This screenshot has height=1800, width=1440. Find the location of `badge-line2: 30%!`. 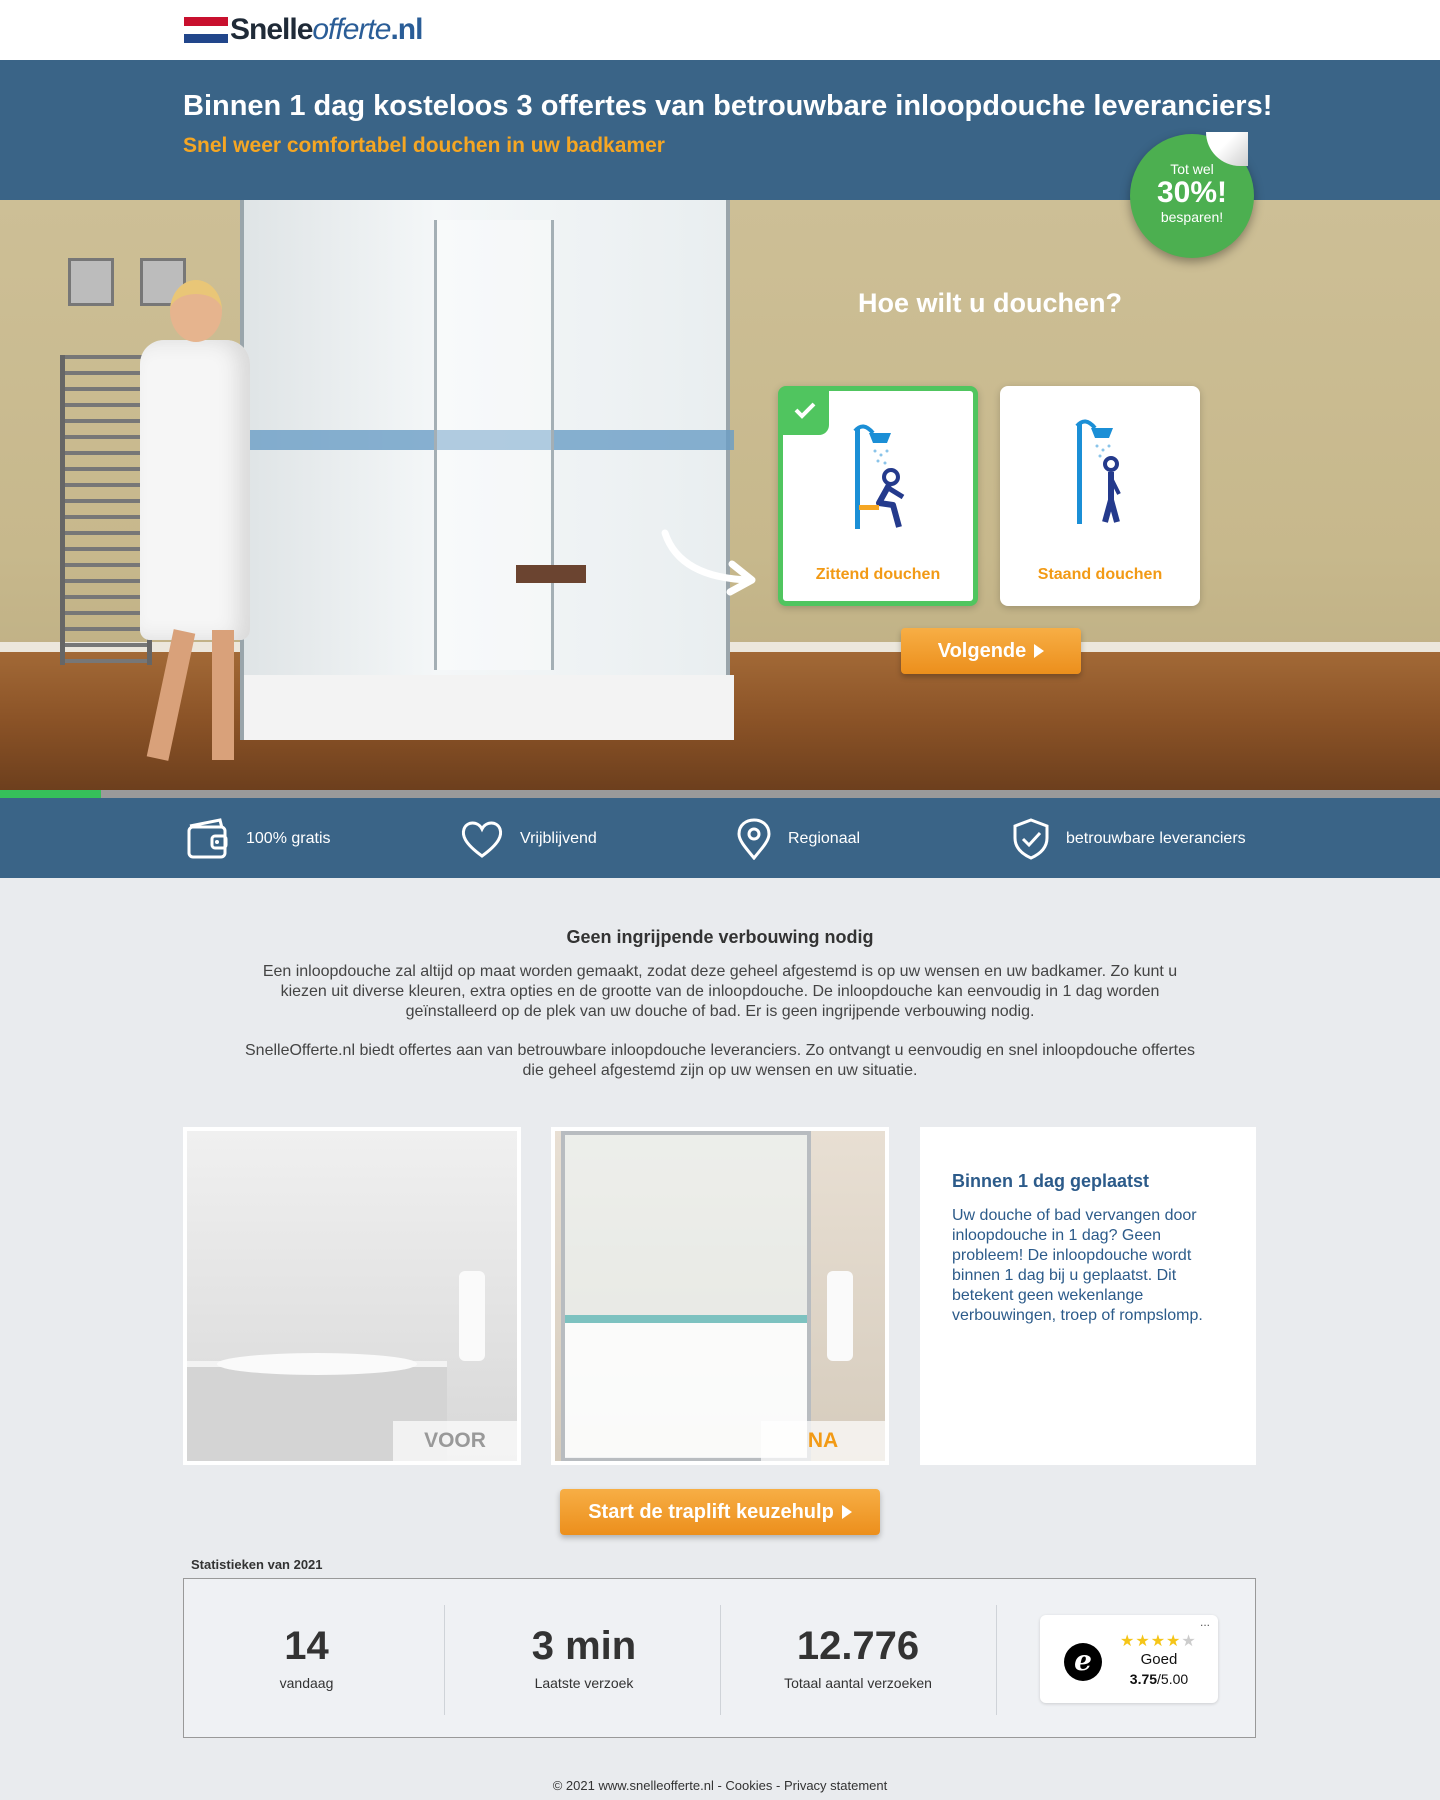

badge-line2: 30%! is located at coordinates (1192, 192).